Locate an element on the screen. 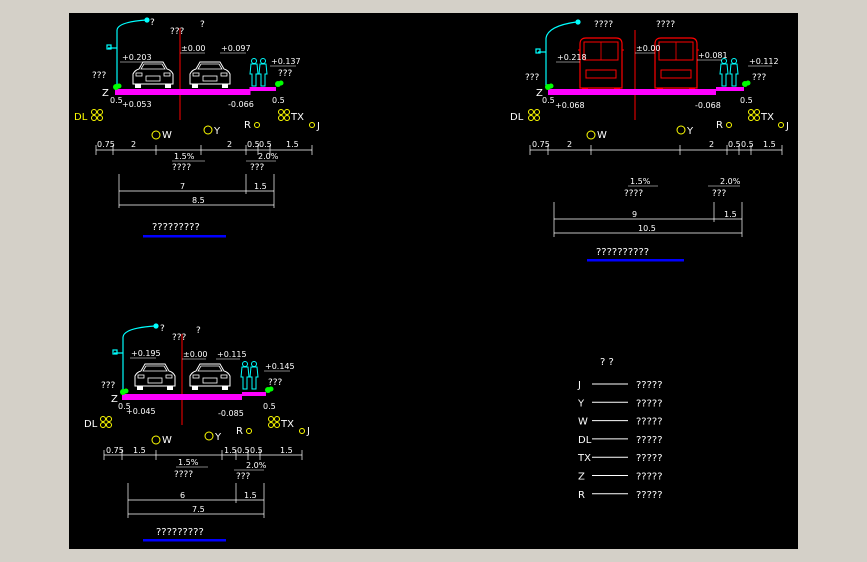 The height and width of the screenshot is (562, 867). dim-road-width: 6 is located at coordinates (182, 495).